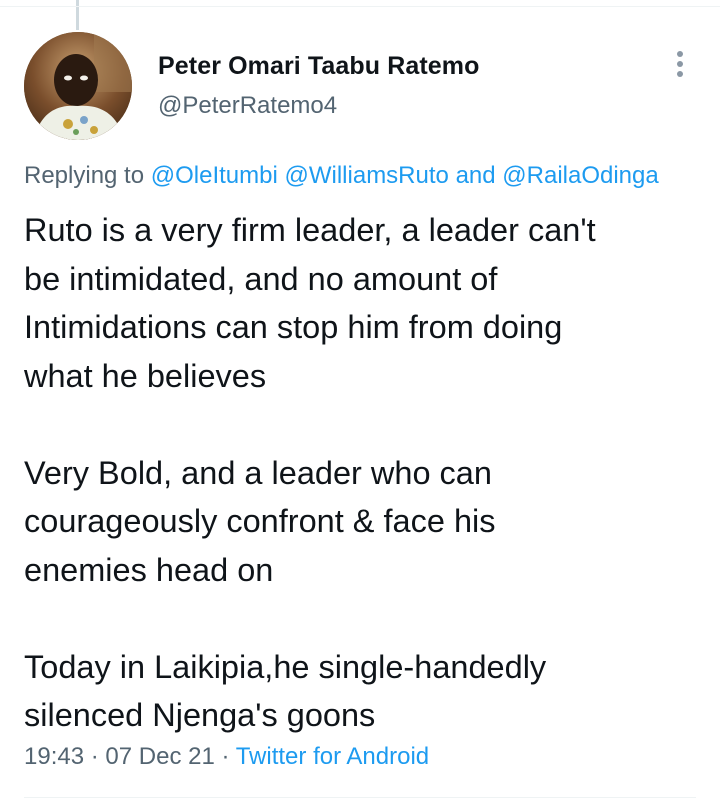 This screenshot has height=804, width=720. Describe the element at coordinates (84, 175) in the screenshot. I see `replying-to-label: Replying to` at that location.